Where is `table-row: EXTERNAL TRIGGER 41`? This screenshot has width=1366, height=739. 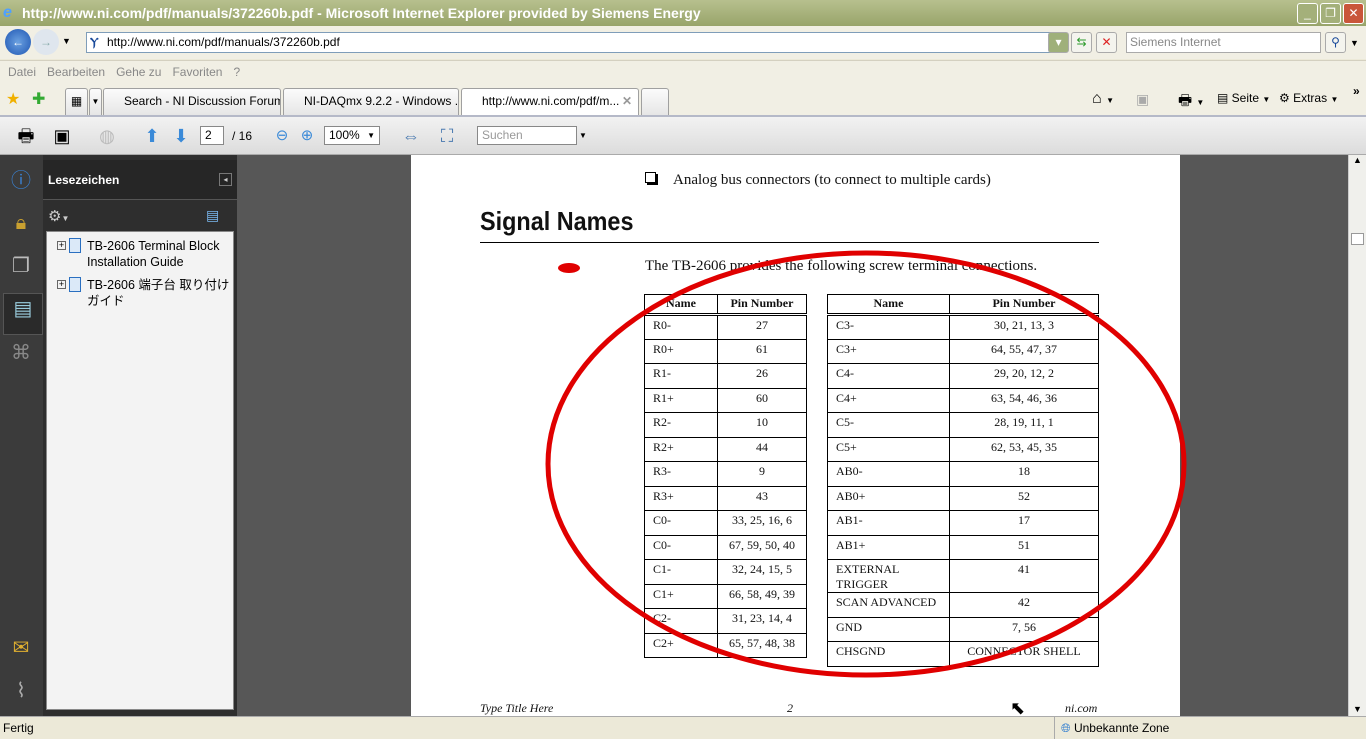
table-row: EXTERNAL TRIGGER 41 is located at coordinates (963, 576).